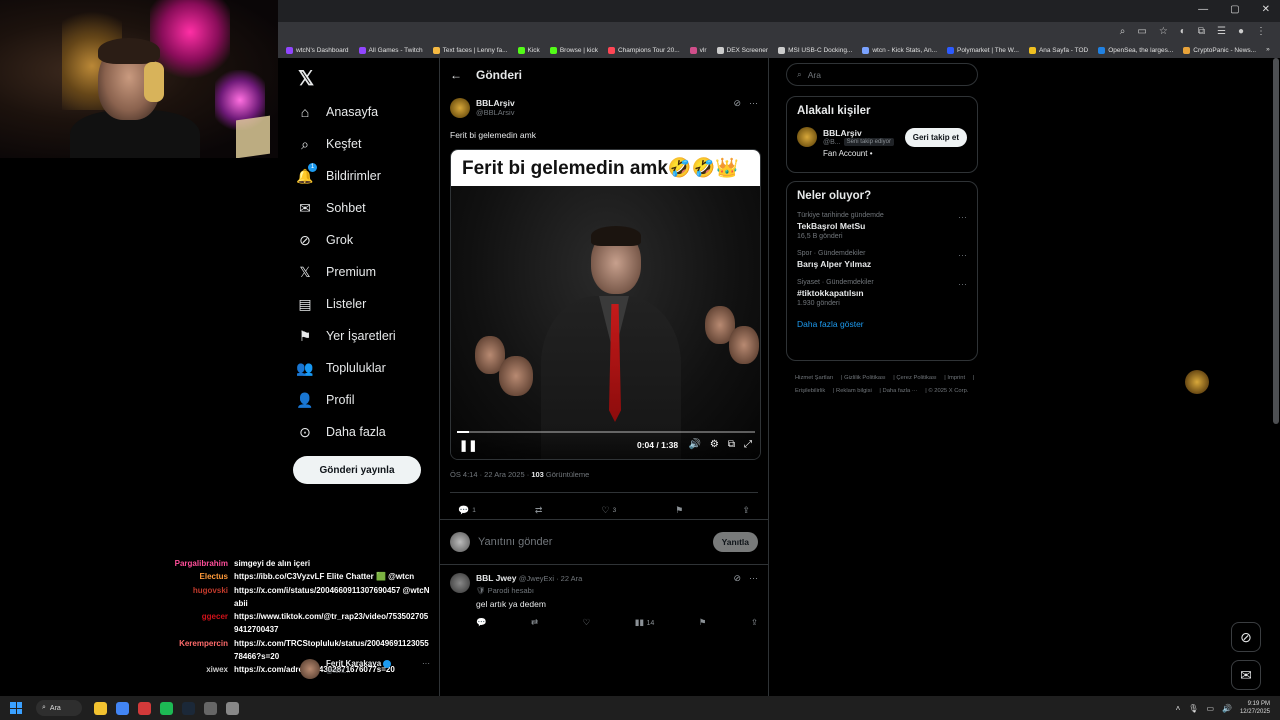 This screenshot has width=1280, height=720. I want to click on reply-button: Yanıtla, so click(735, 542).